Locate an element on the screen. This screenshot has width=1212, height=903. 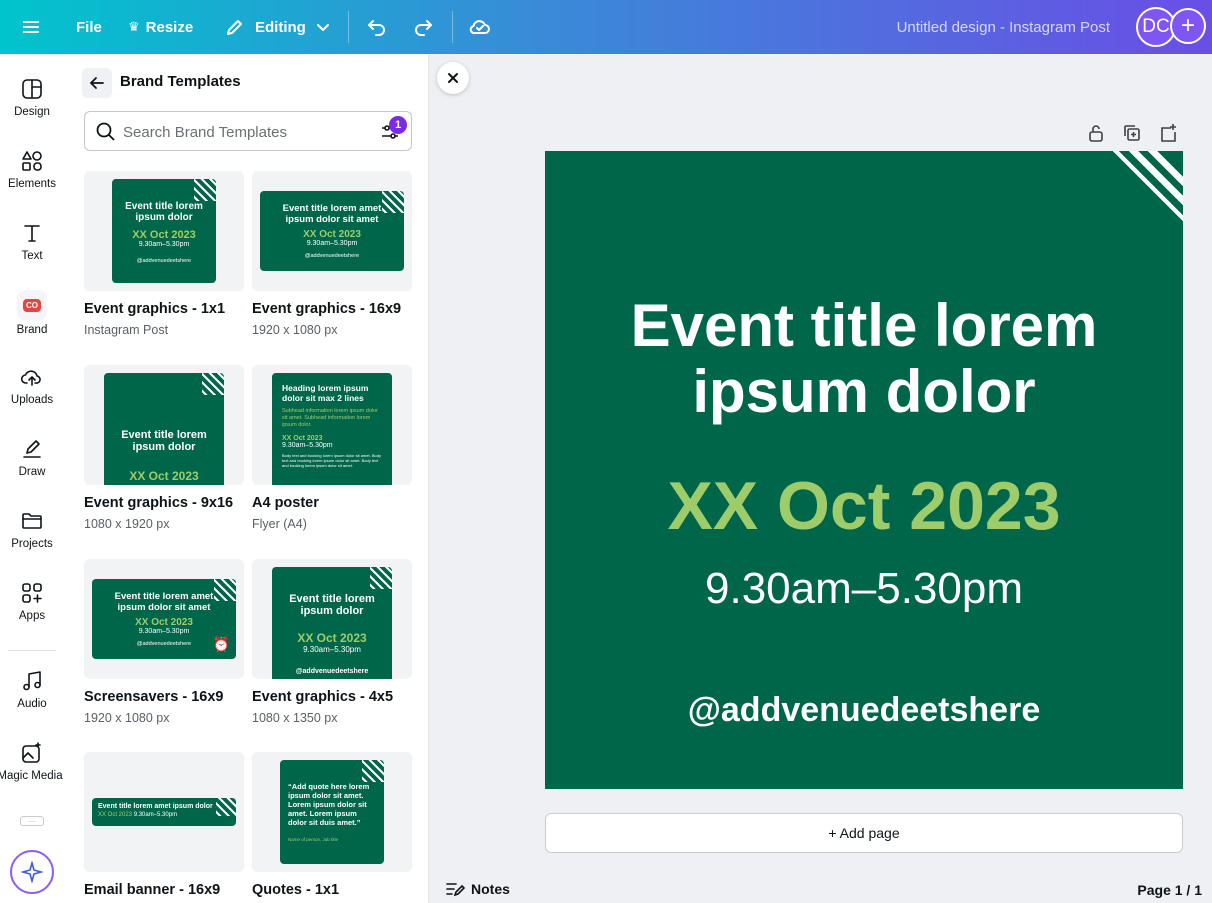
thumb-title: Event title lorem ipsum dolor is located at coordinates (332, 605).